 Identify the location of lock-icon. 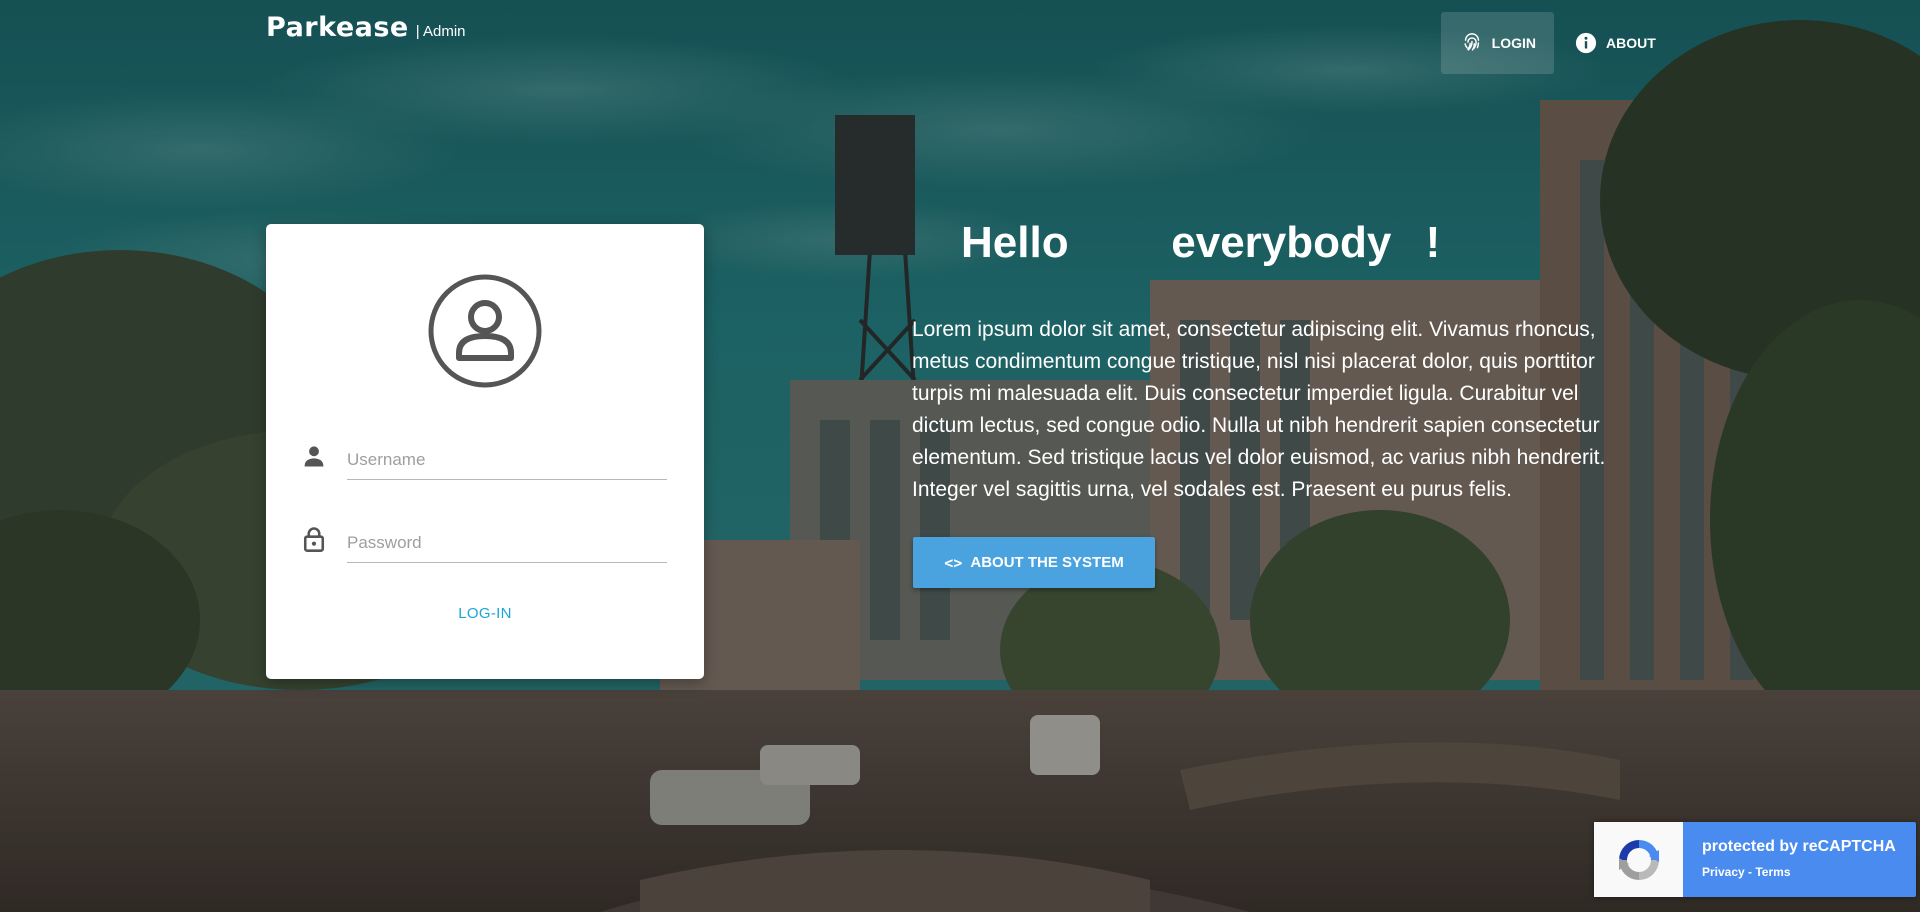
(314, 539).